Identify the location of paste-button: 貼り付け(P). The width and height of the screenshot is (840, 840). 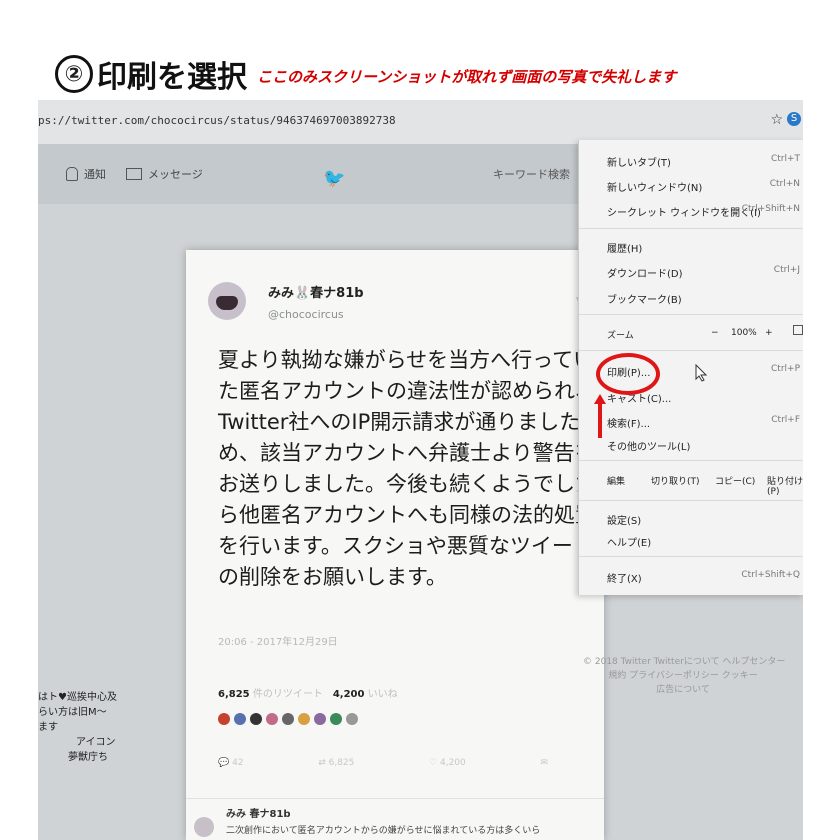
(785, 485).